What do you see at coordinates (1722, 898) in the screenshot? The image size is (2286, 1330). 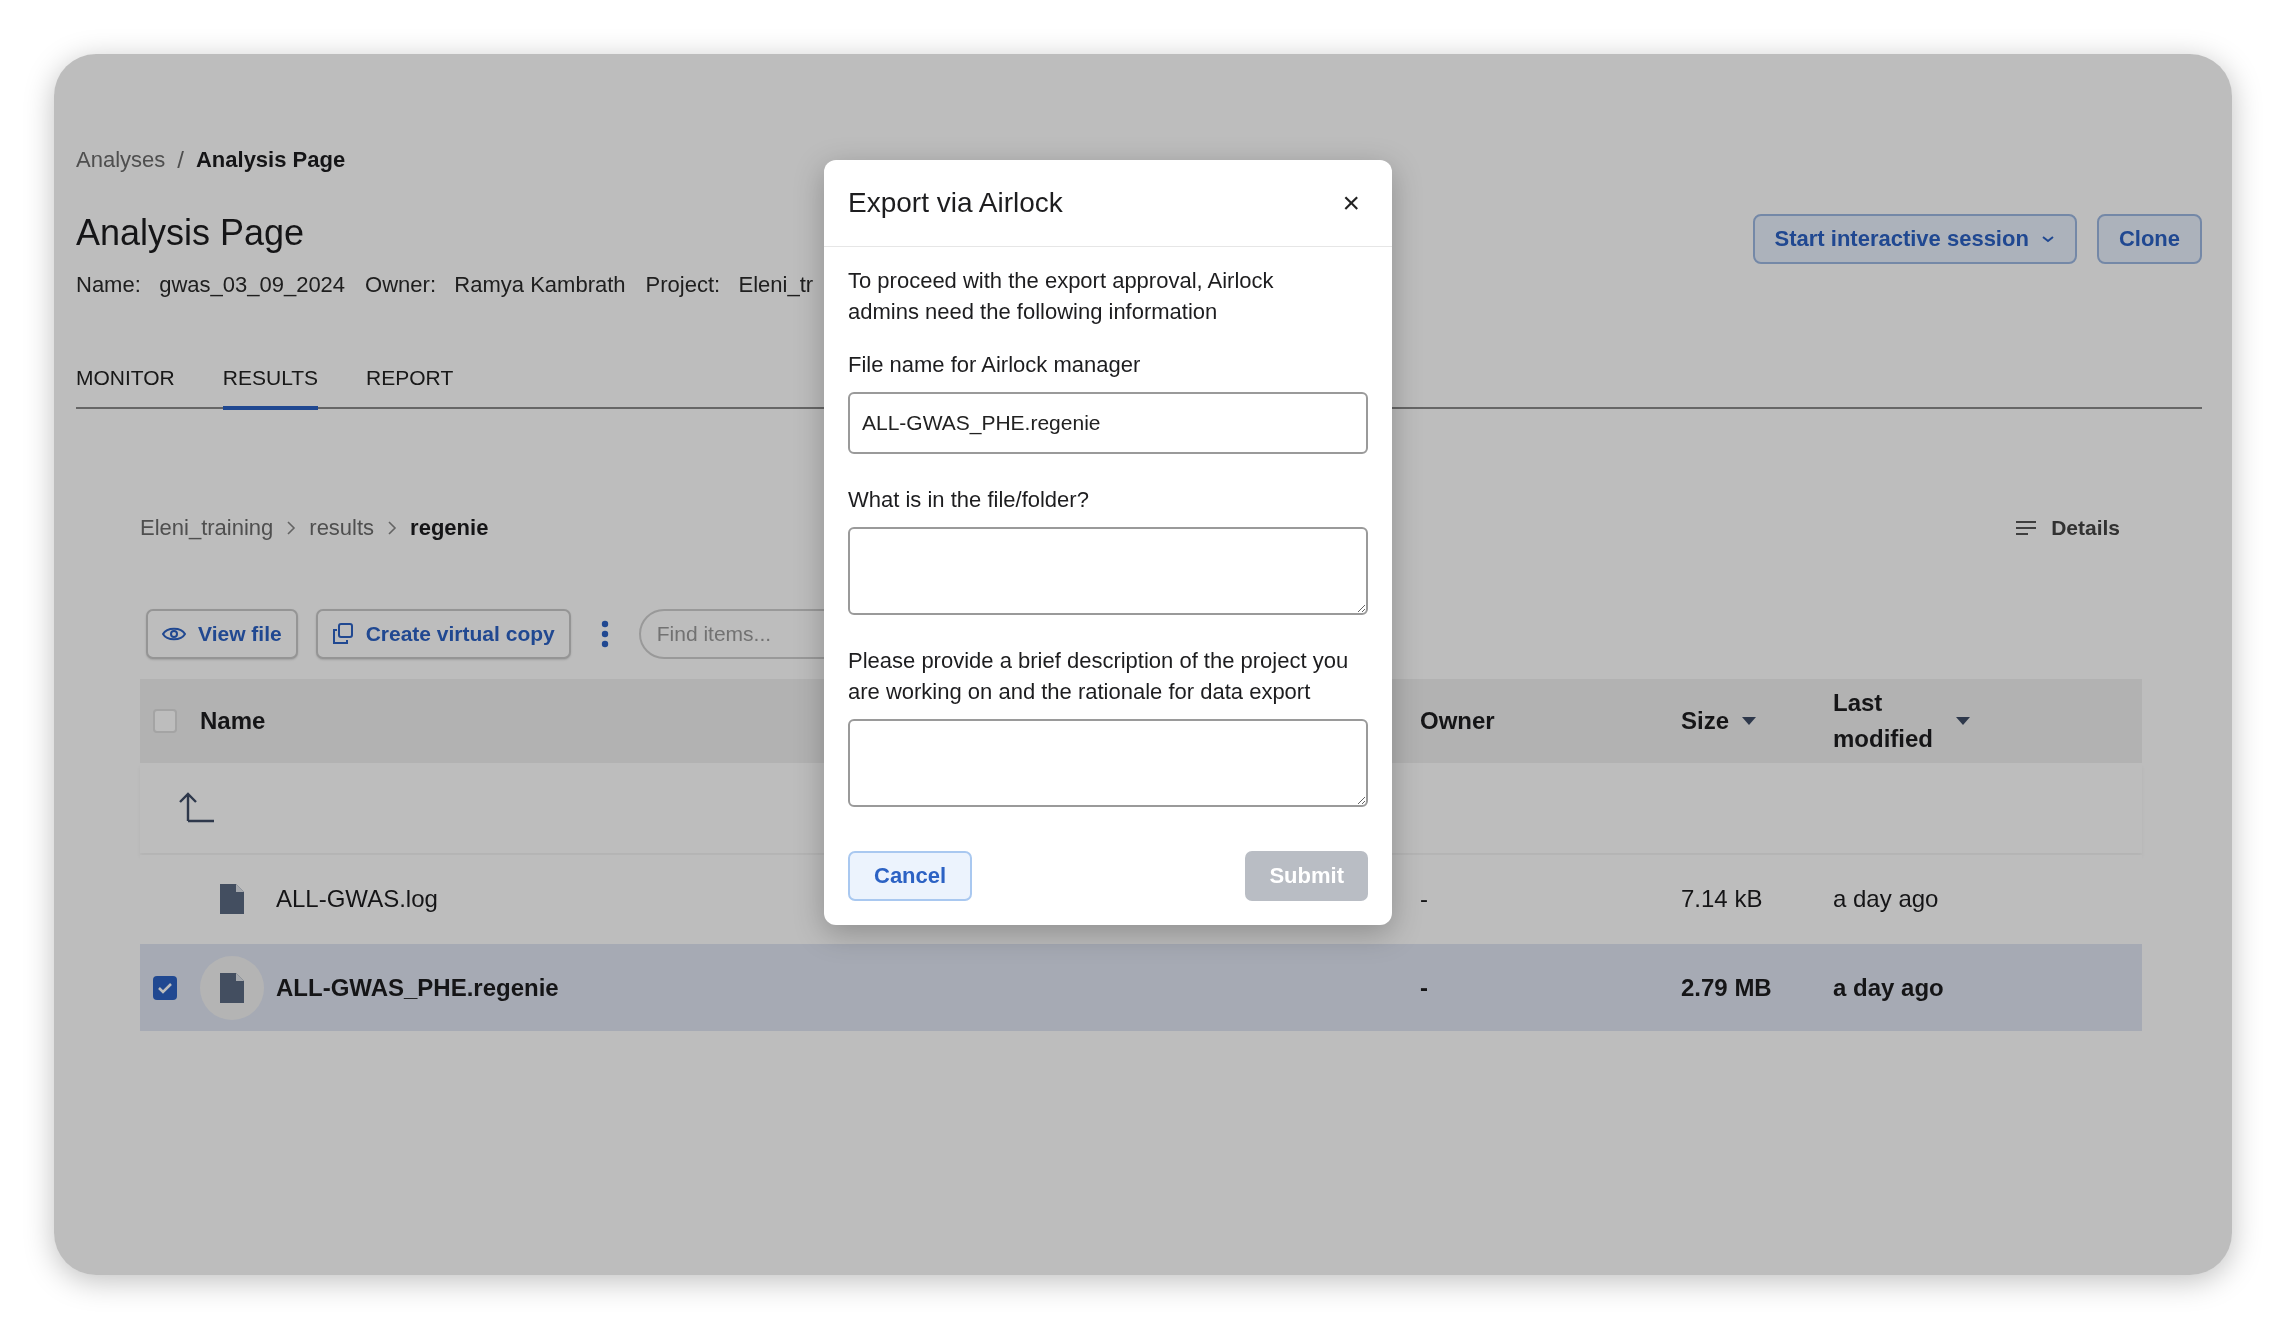 I see `size-cell-text: 7.14 kB` at bounding box center [1722, 898].